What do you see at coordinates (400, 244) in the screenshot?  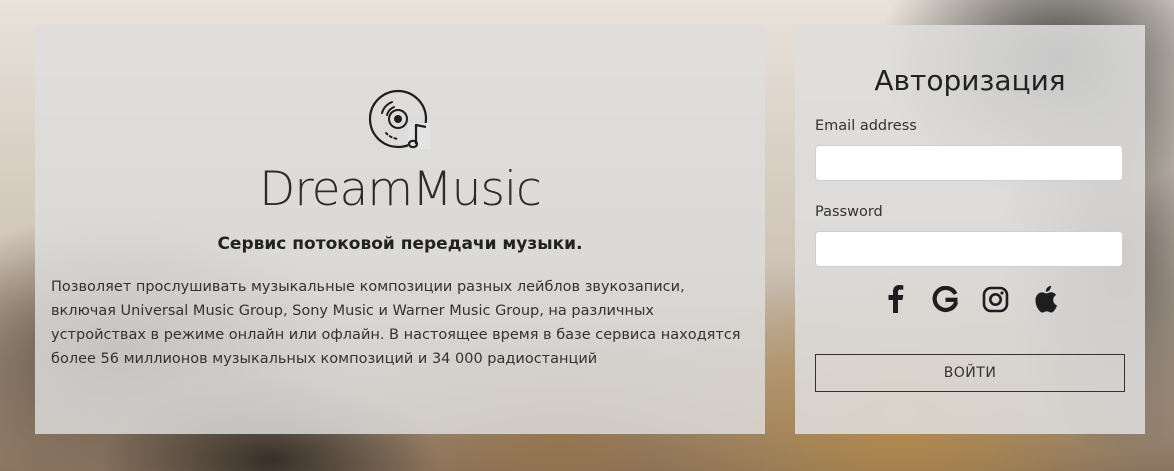 I see `tagline: Сервис потоковой передачи музыки.` at bounding box center [400, 244].